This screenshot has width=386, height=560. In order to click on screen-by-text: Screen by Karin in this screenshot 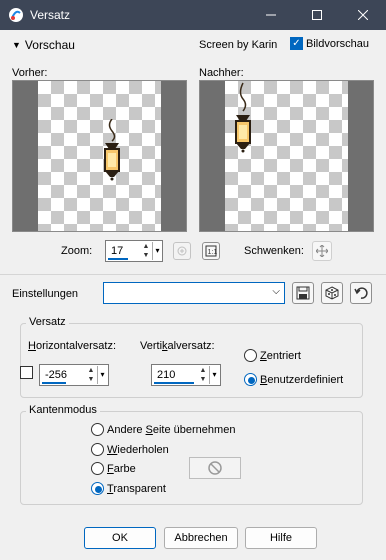, I will do `click(238, 45)`.